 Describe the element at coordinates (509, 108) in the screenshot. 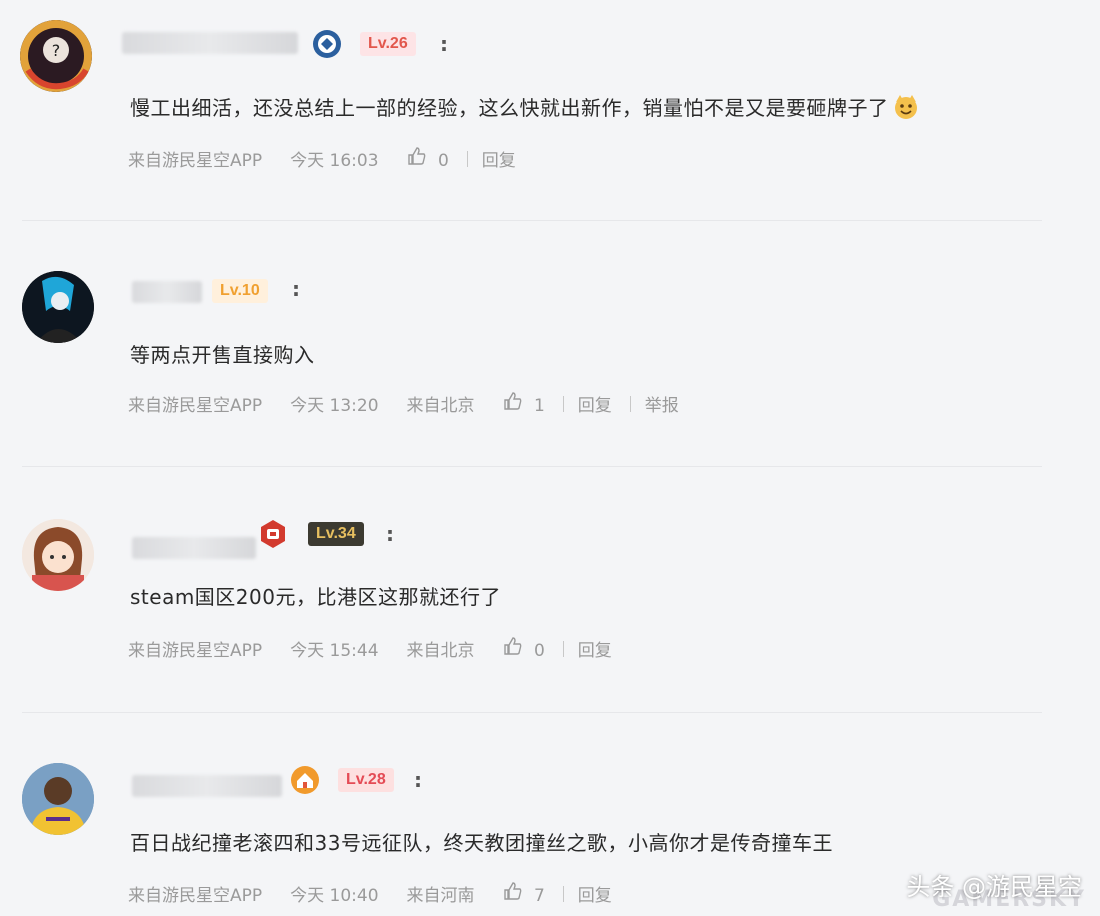

I see `comment-text-content: 慢工出细活，还没总结上一部的经验，这么快就出新作，销量怕不是又是要砸牌子了` at that location.